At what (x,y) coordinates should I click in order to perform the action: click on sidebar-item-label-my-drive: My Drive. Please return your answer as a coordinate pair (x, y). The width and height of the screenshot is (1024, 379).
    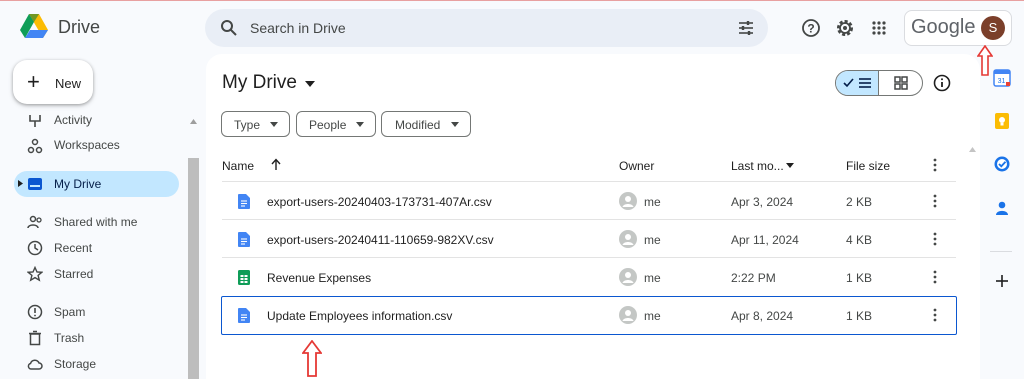
    Looking at the image, I should click on (78, 184).